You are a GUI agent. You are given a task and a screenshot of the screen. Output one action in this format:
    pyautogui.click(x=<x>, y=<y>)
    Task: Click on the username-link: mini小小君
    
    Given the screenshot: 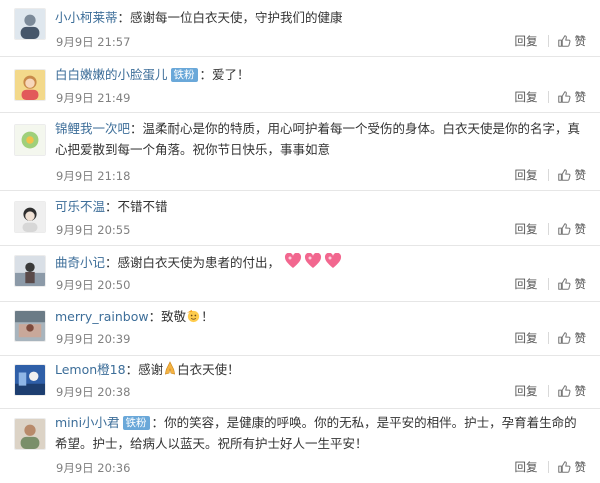 What is the action you would take?
    pyautogui.click(x=87, y=422)
    